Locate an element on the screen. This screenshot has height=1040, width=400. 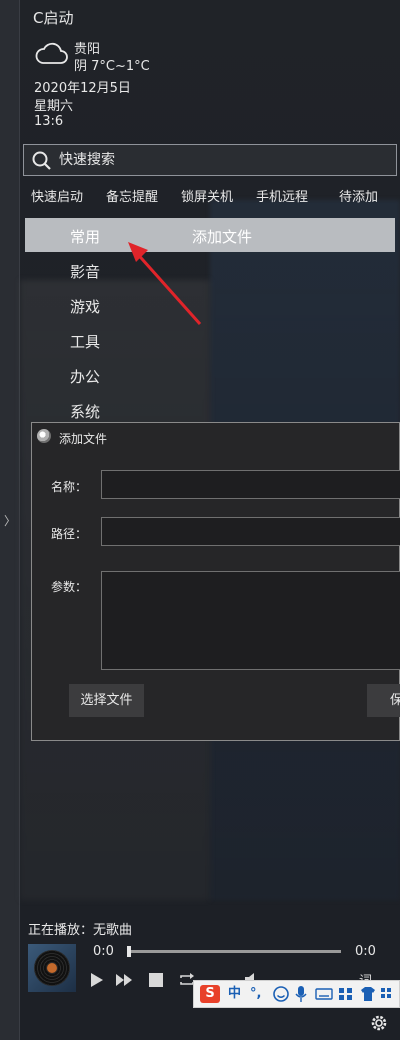
tab-to-be-added: 待添加 is located at coordinates (358, 195).